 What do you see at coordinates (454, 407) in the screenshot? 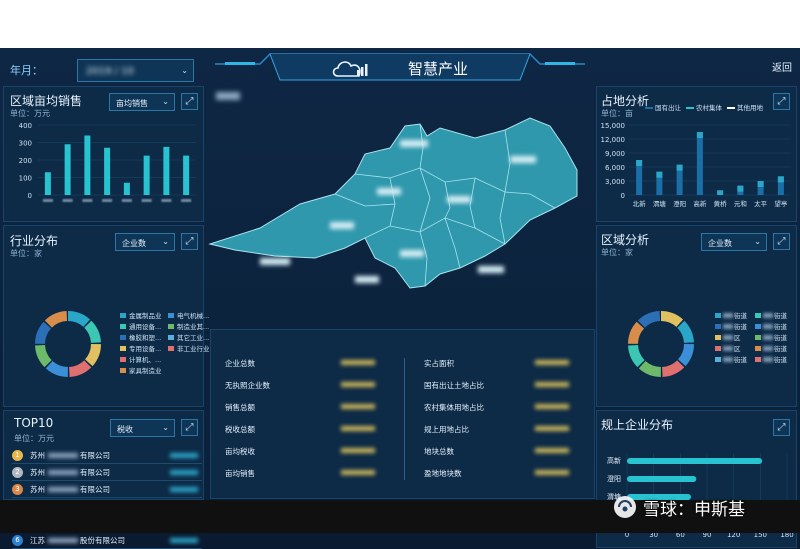
I see `stat-label: 农村集体用地占比` at bounding box center [454, 407].